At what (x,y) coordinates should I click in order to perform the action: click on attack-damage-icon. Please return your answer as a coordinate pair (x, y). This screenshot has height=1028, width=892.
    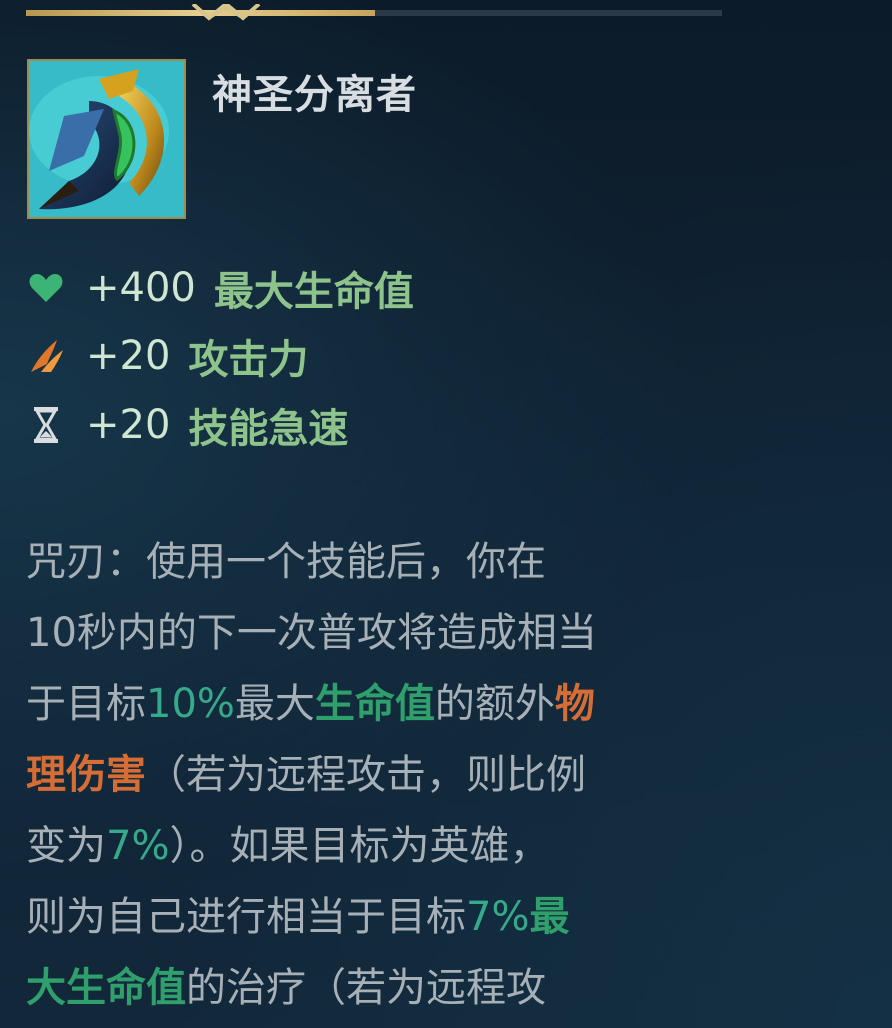
    Looking at the image, I should click on (46, 356).